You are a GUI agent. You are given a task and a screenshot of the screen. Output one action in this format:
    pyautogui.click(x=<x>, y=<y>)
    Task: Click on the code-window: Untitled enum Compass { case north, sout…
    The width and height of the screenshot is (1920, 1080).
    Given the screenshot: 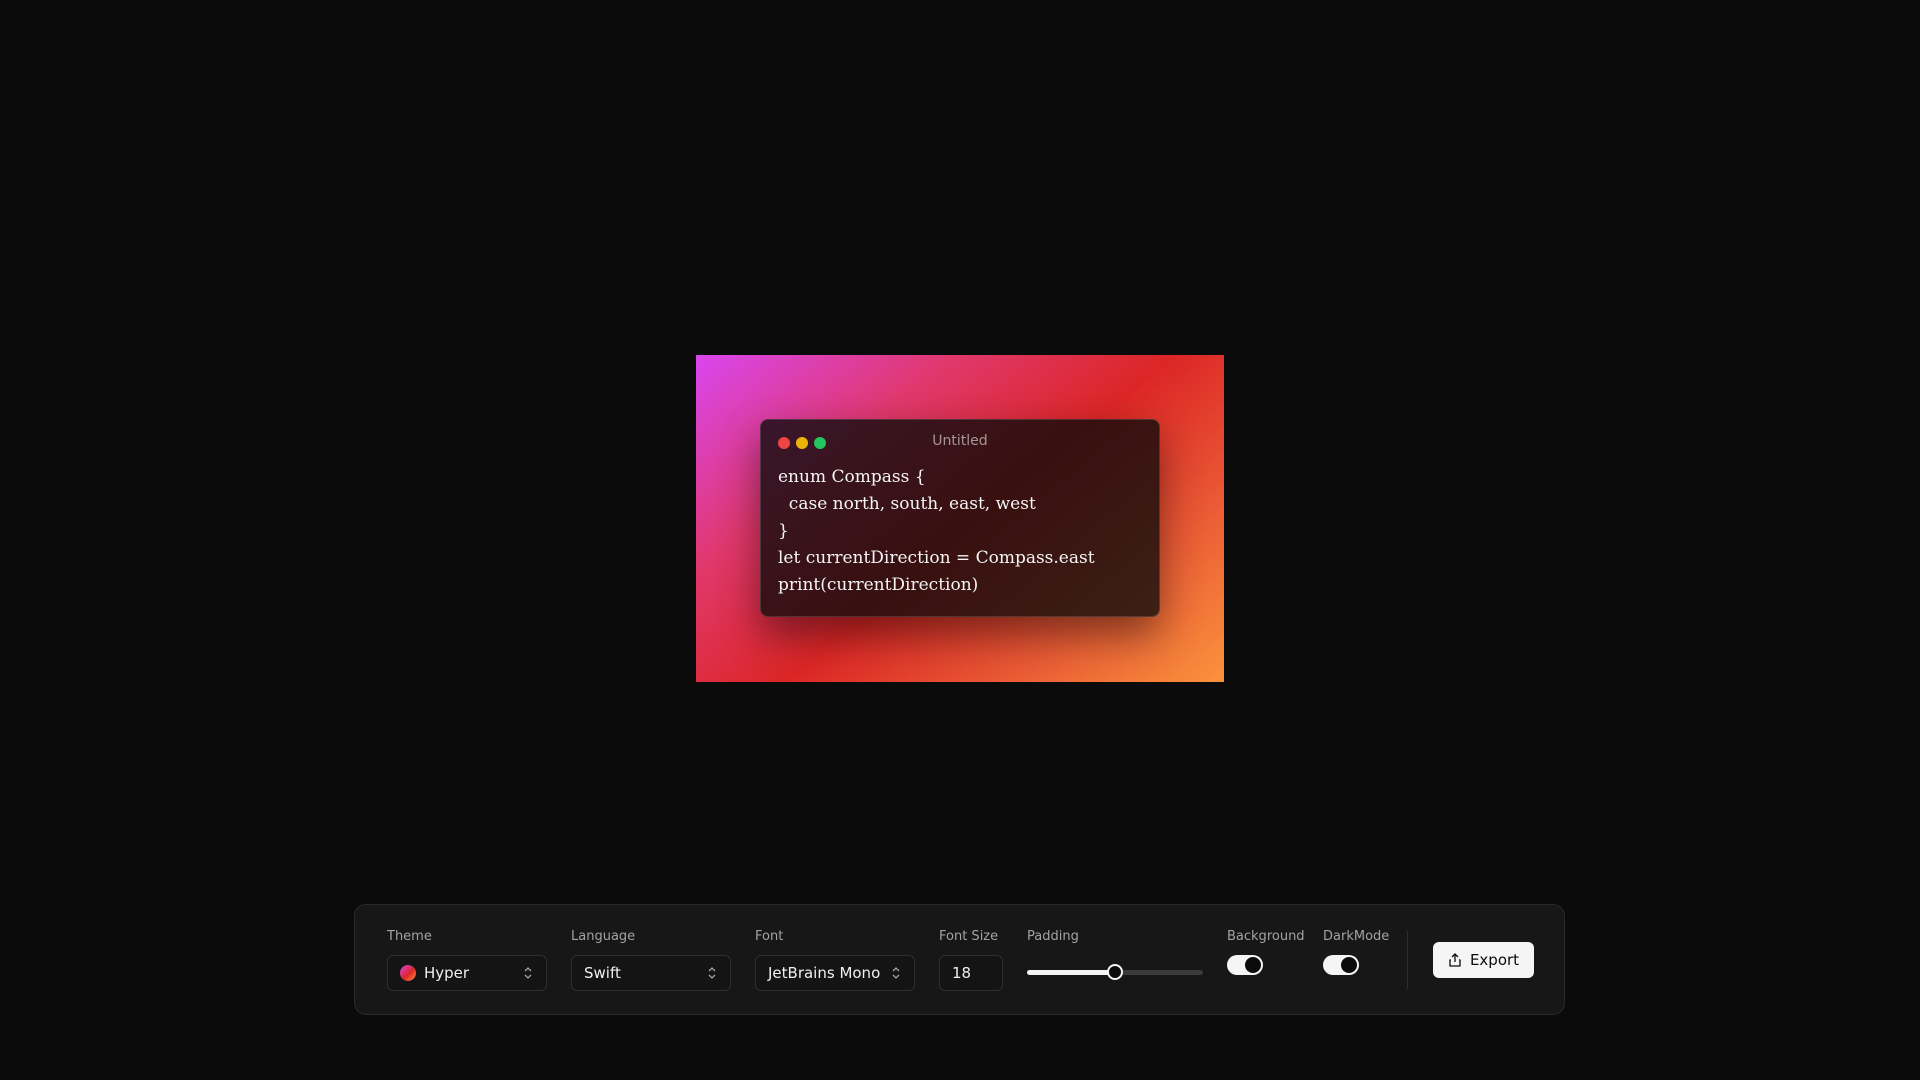 What is the action you would take?
    pyautogui.click(x=960, y=518)
    